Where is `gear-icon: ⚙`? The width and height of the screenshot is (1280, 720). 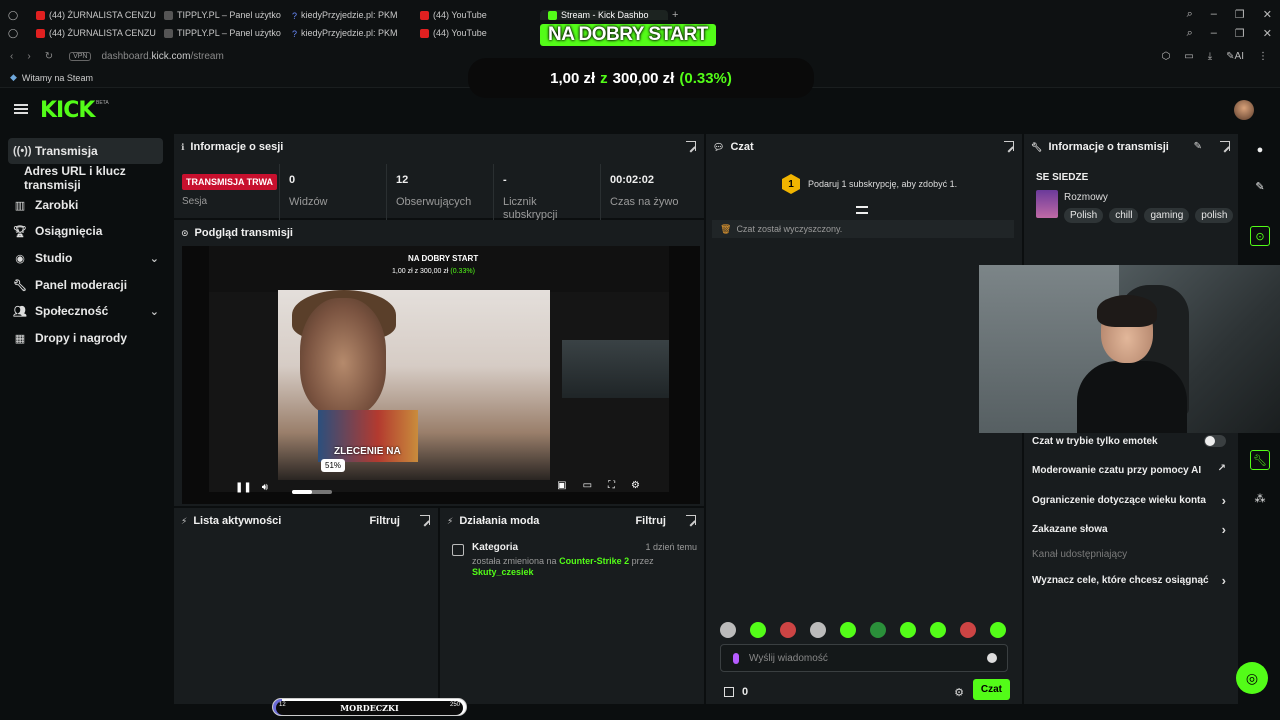 gear-icon: ⚙ is located at coordinates (959, 692).